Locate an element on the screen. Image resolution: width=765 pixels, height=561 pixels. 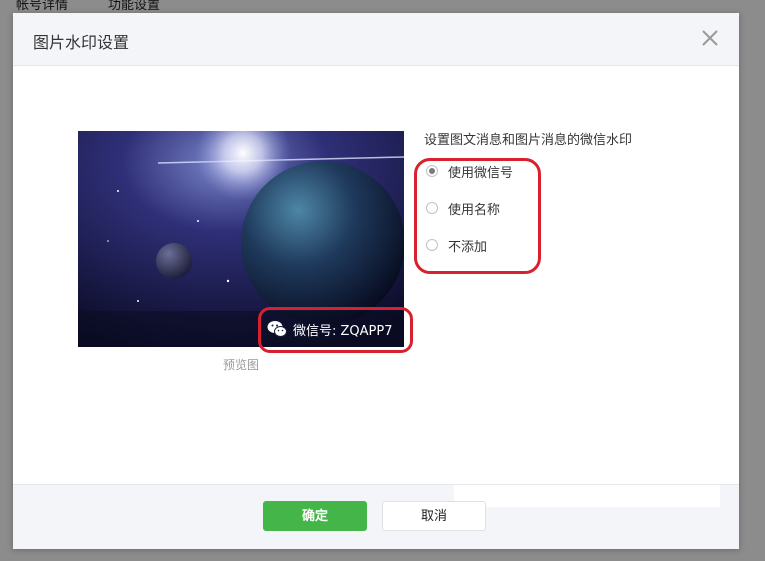
radio-none: 不添加 is located at coordinates (456, 245).